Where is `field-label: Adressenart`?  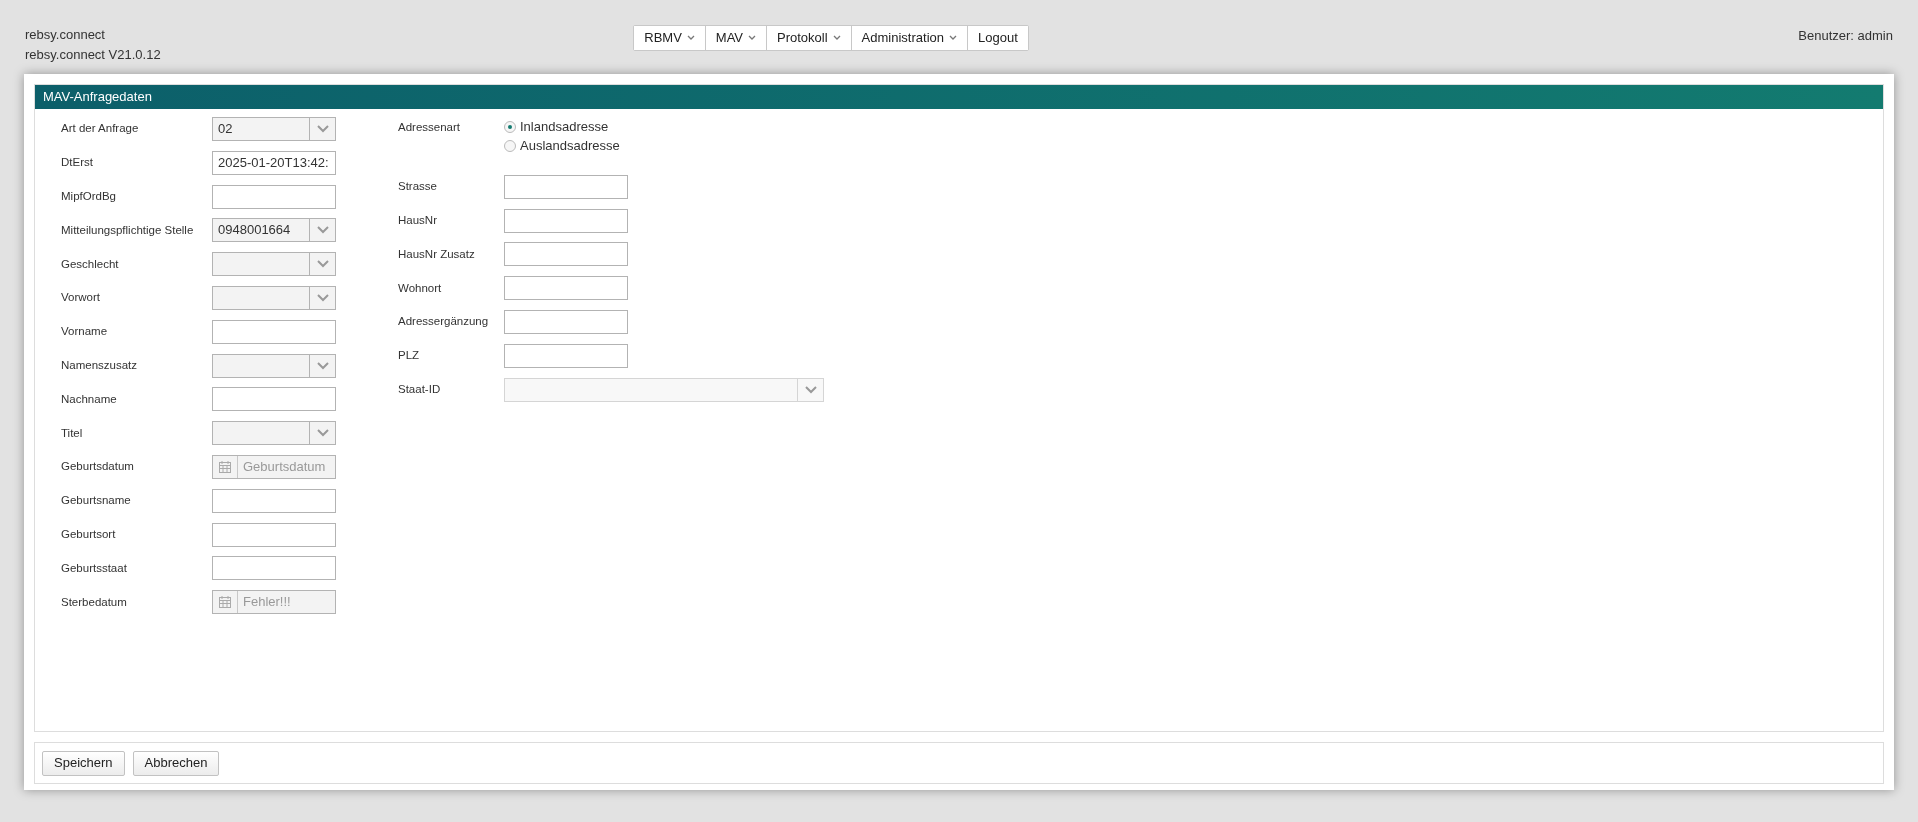 field-label: Adressenart is located at coordinates (429, 127).